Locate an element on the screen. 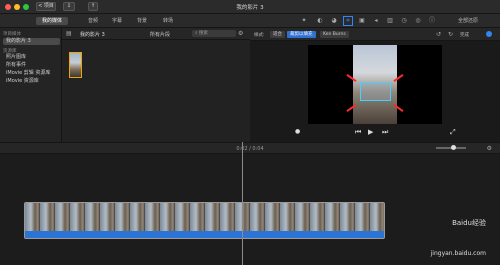 The image size is (500, 265). clip-filmstrip is located at coordinates (204, 218).